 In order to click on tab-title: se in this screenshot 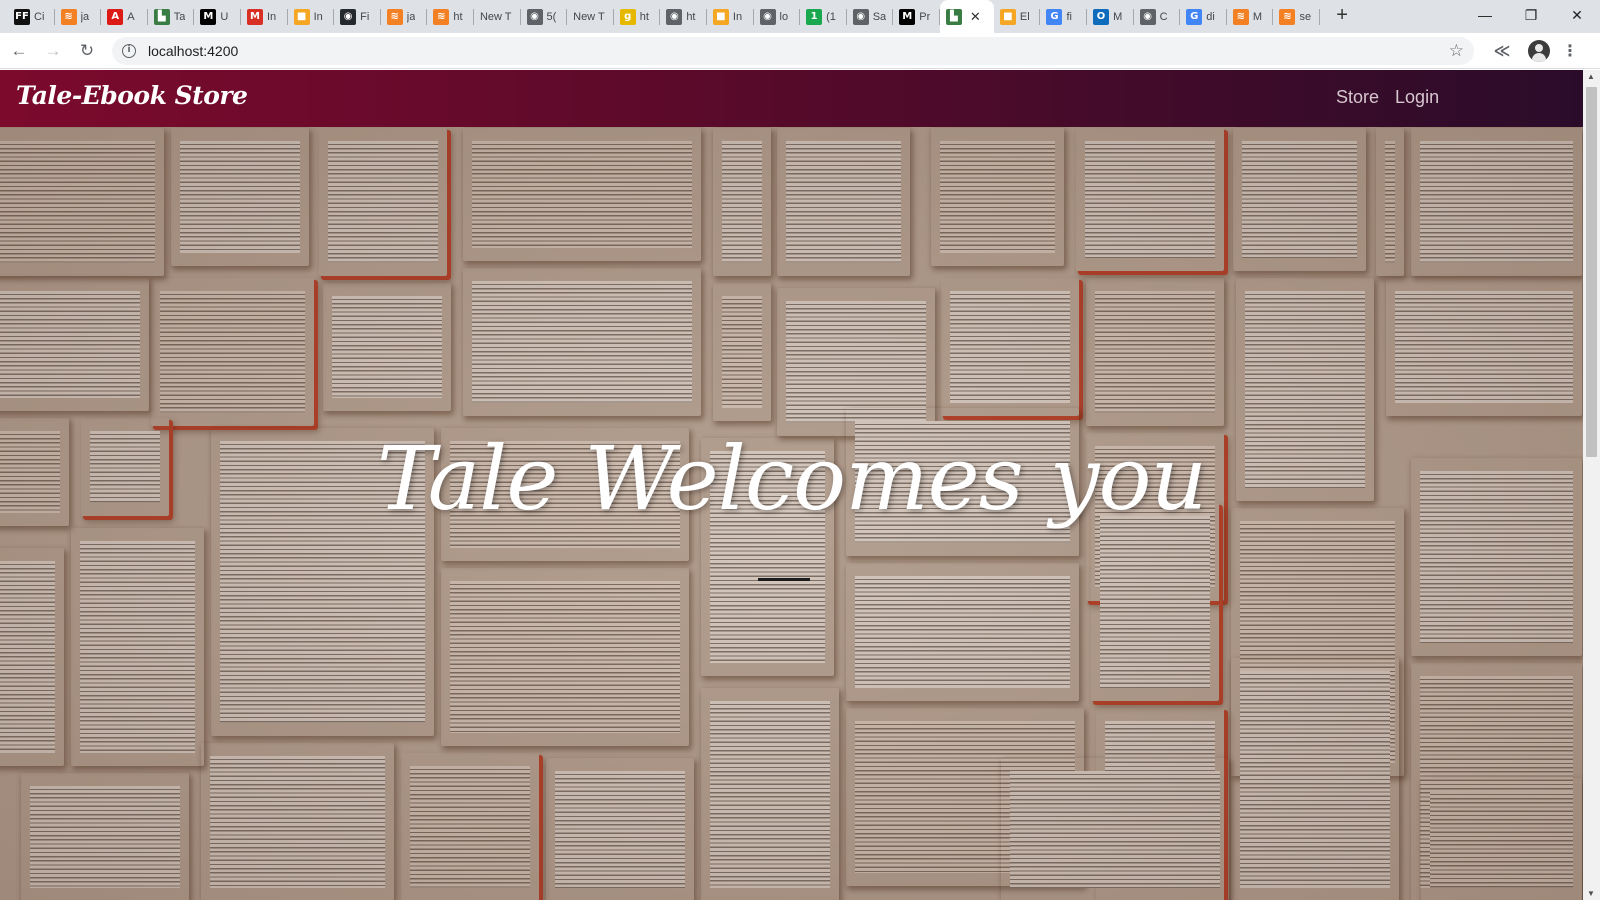, I will do `click(1305, 16)`.